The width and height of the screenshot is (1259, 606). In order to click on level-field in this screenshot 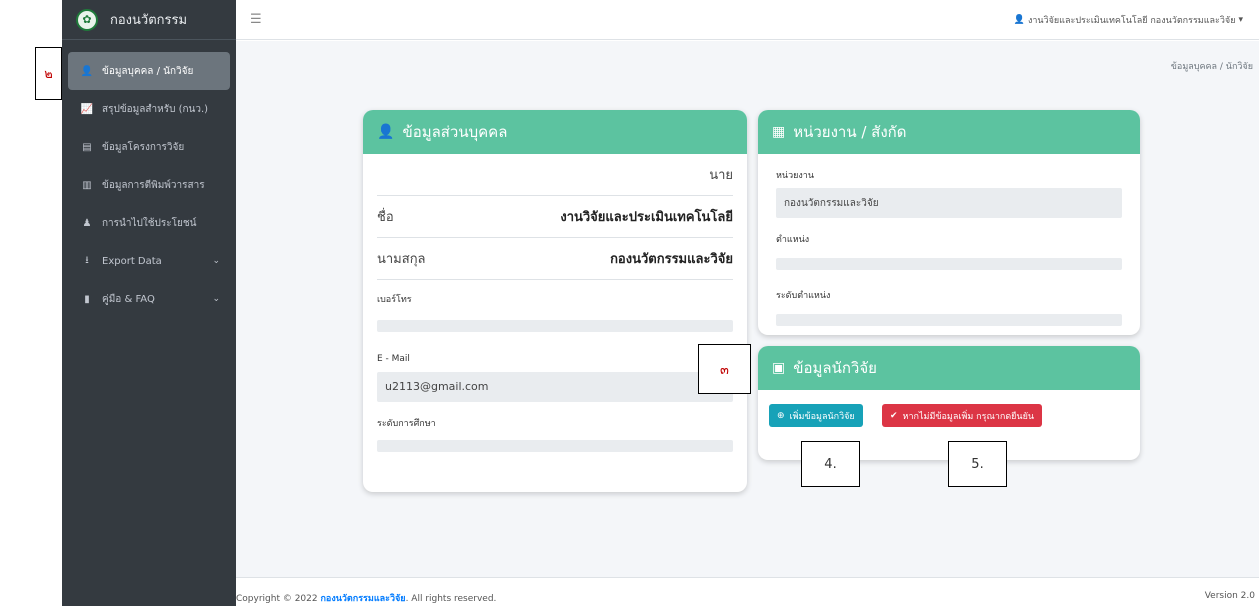, I will do `click(949, 320)`.